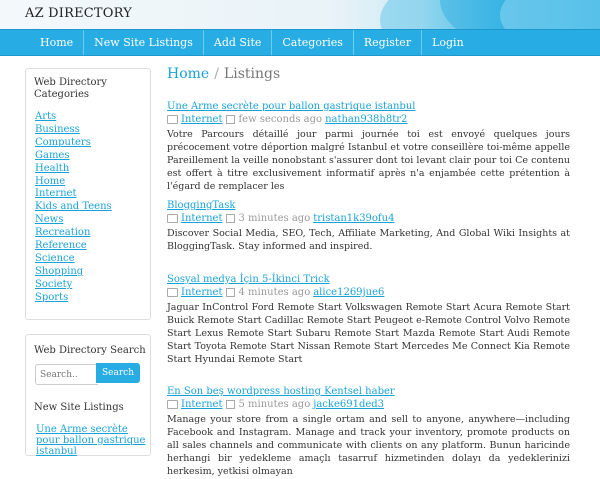  I want to click on listing-time: 3 minutes ago, so click(274, 218).